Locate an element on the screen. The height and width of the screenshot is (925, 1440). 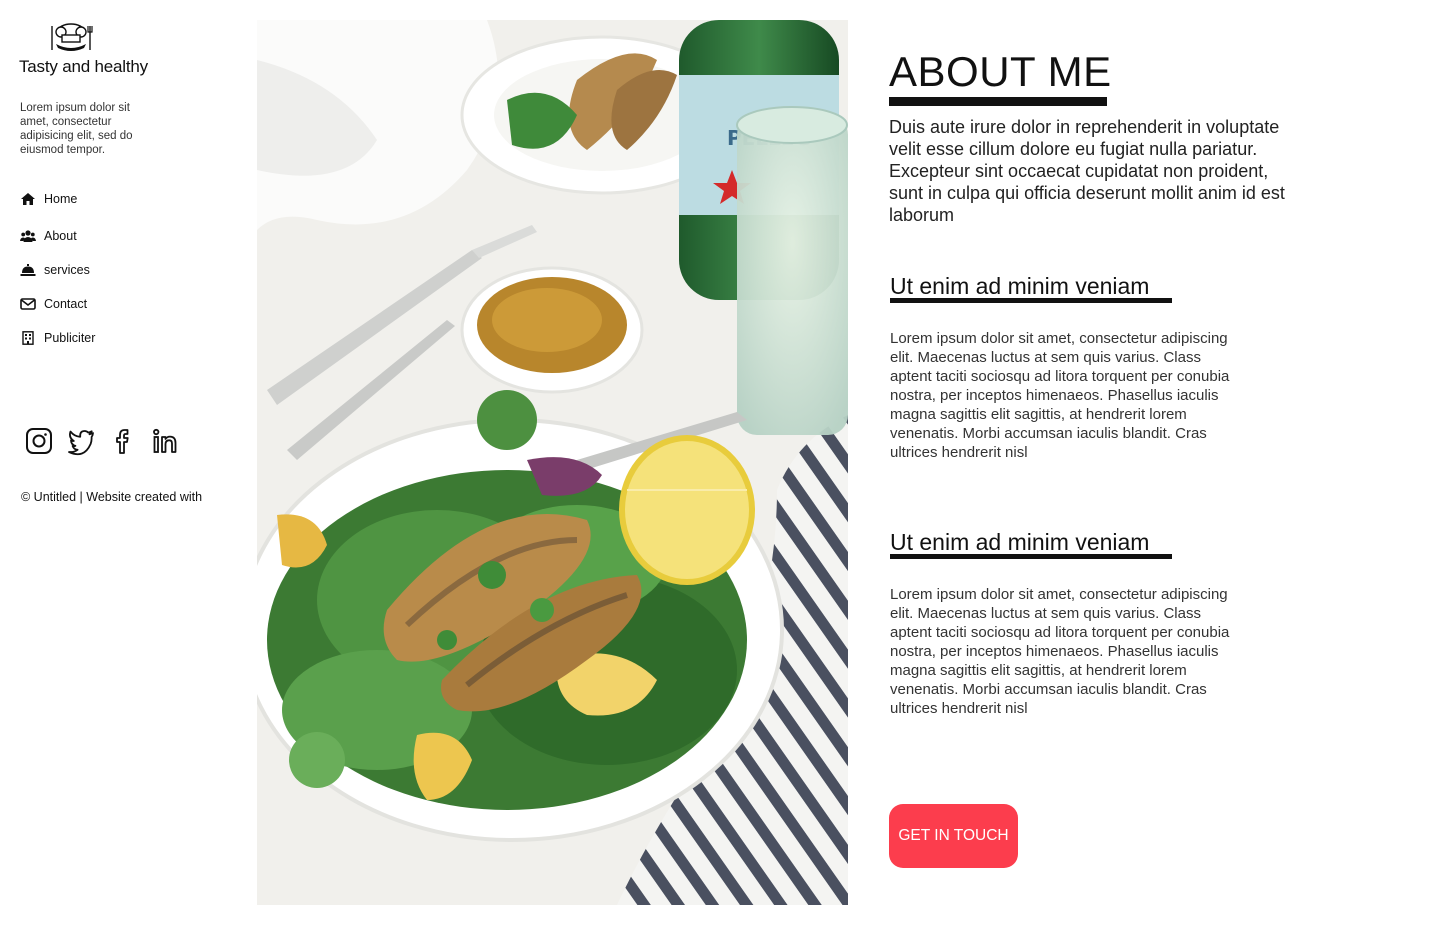
service-bell-icon is located at coordinates (28, 270).